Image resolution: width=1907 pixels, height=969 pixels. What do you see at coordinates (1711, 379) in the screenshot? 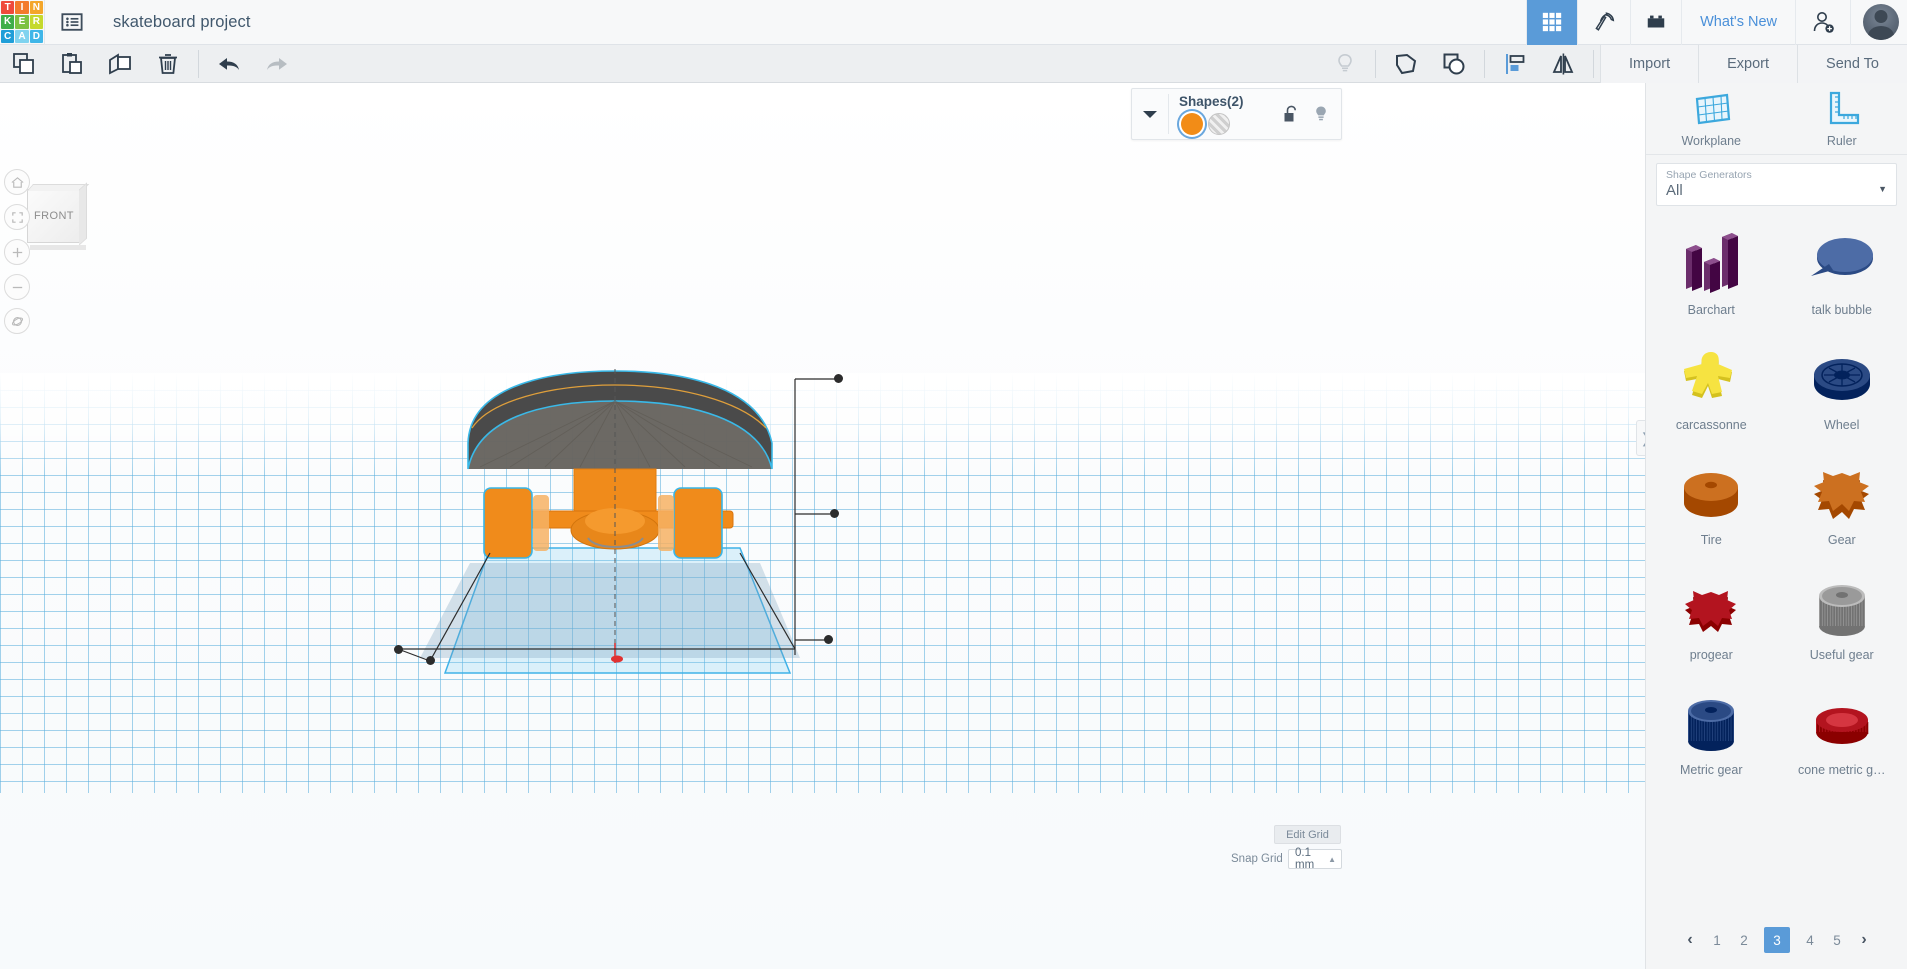
I see `carcassonne-shape` at bounding box center [1711, 379].